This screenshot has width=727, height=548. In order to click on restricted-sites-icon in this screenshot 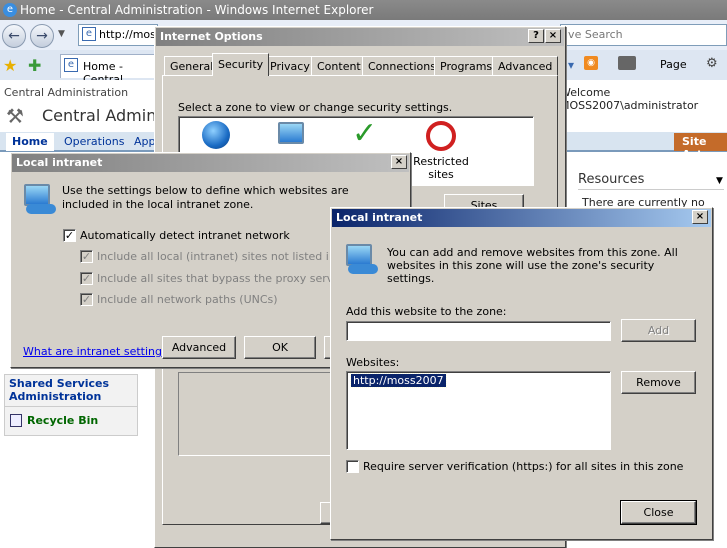, I will do `click(441, 136)`.